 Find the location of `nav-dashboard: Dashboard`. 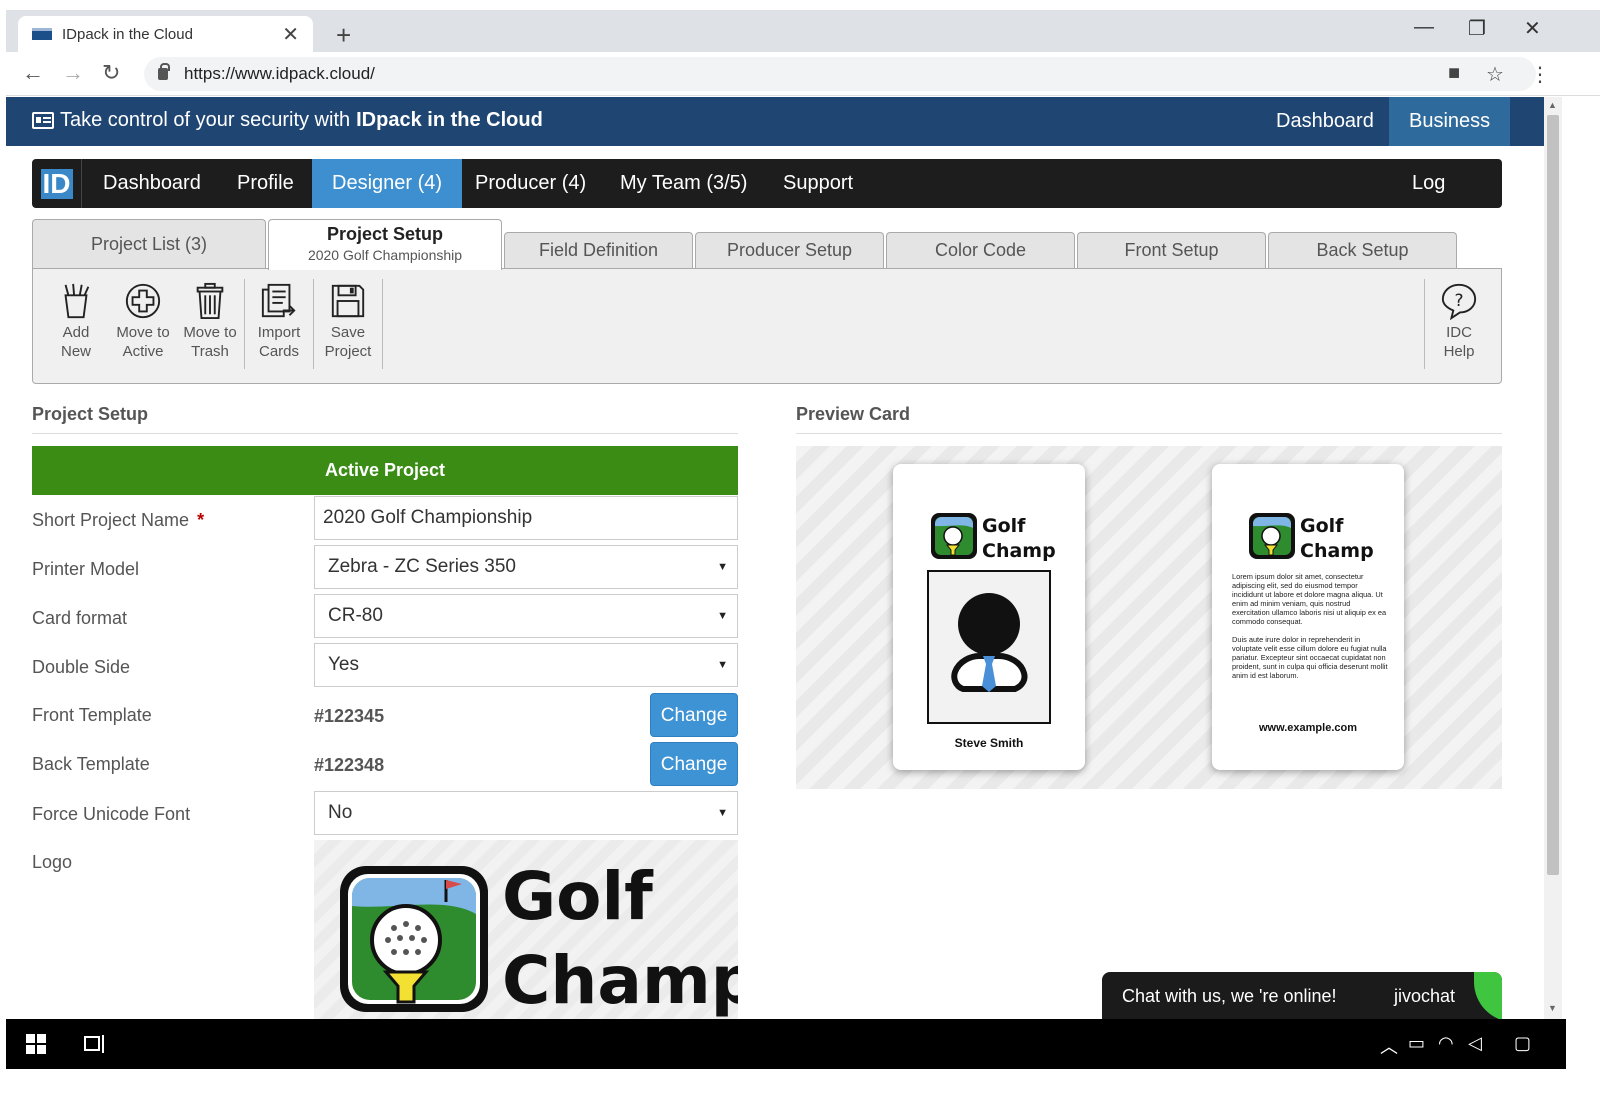

nav-dashboard: Dashboard is located at coordinates (152, 183).